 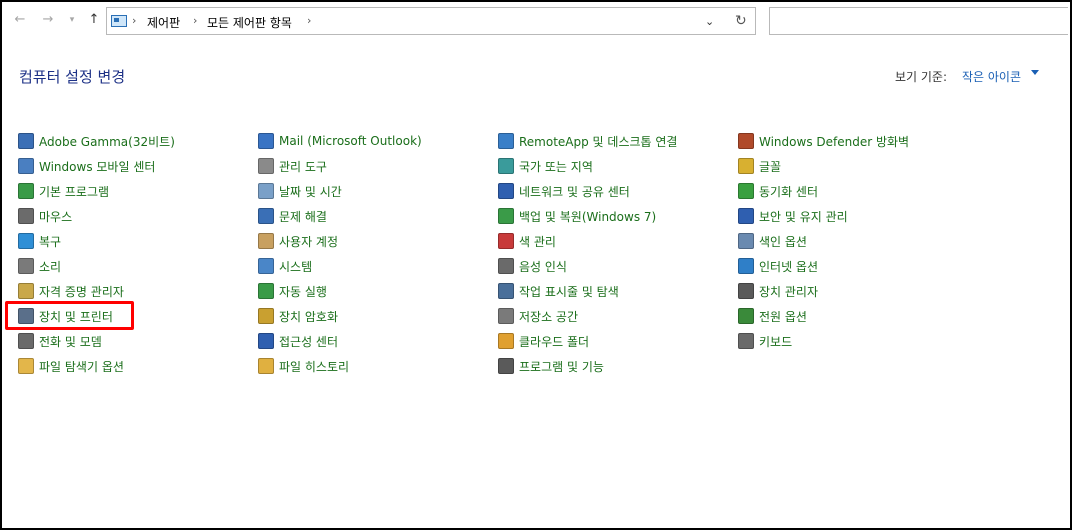 I want to click on back-button: ←, so click(x=20, y=20).